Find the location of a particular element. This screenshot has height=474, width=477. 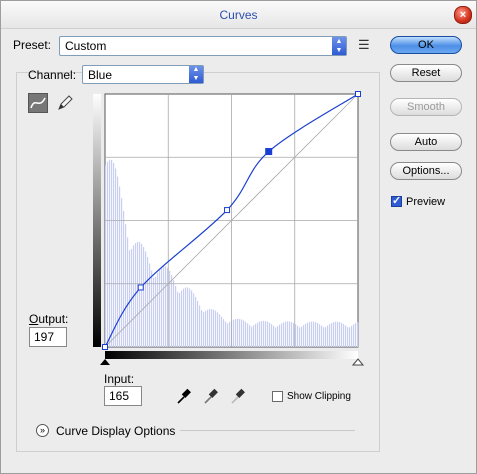

divider is located at coordinates (267, 430).